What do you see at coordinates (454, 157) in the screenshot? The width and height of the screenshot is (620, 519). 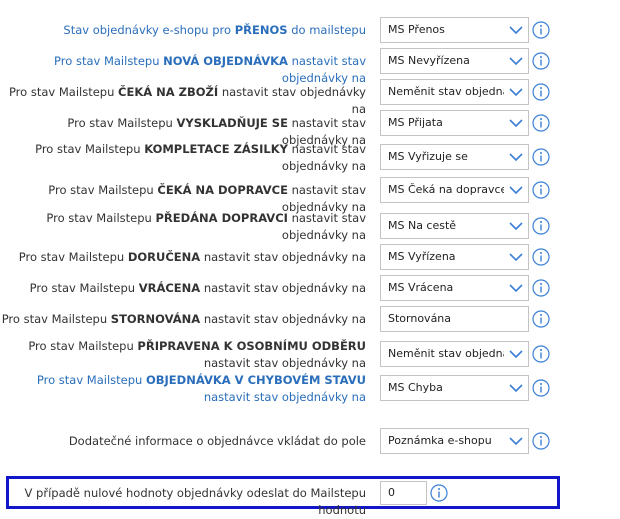 I see `status-select-kompletace-zasilky: MS Vyřizuje se` at bounding box center [454, 157].